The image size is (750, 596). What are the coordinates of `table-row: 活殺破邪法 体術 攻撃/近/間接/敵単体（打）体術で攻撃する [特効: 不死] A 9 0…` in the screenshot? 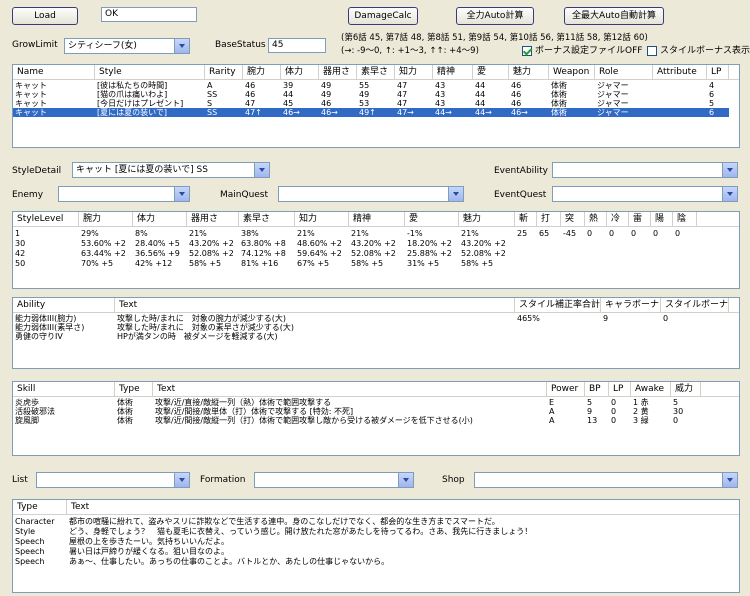 It's located at (371, 411).